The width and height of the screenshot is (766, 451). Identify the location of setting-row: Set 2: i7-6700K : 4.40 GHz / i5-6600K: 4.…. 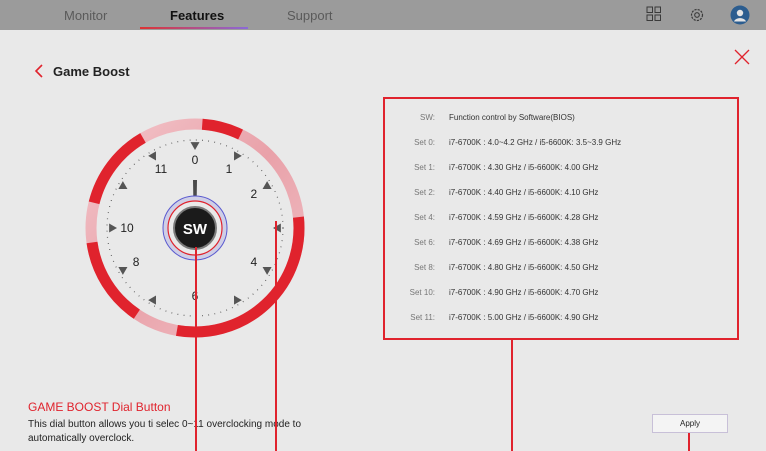
(561, 196).